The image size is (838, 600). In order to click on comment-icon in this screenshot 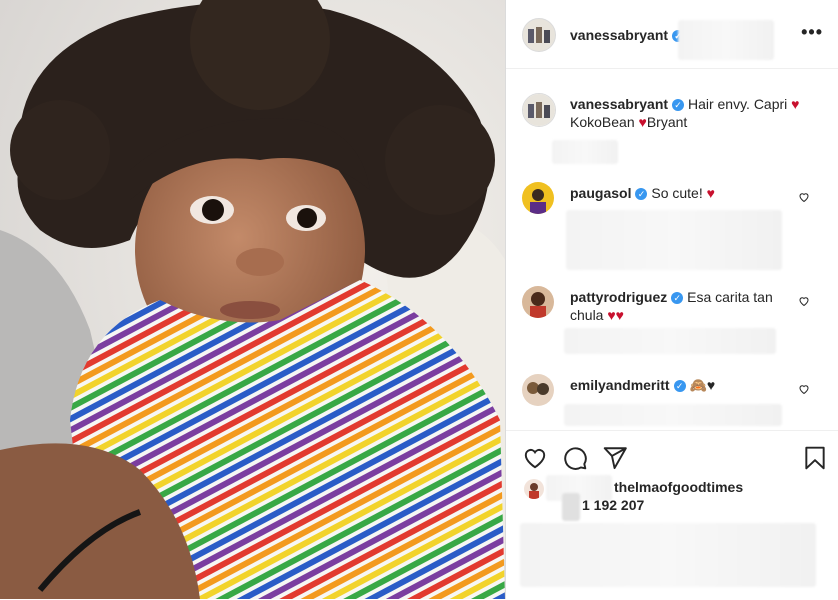, I will do `click(575, 458)`.